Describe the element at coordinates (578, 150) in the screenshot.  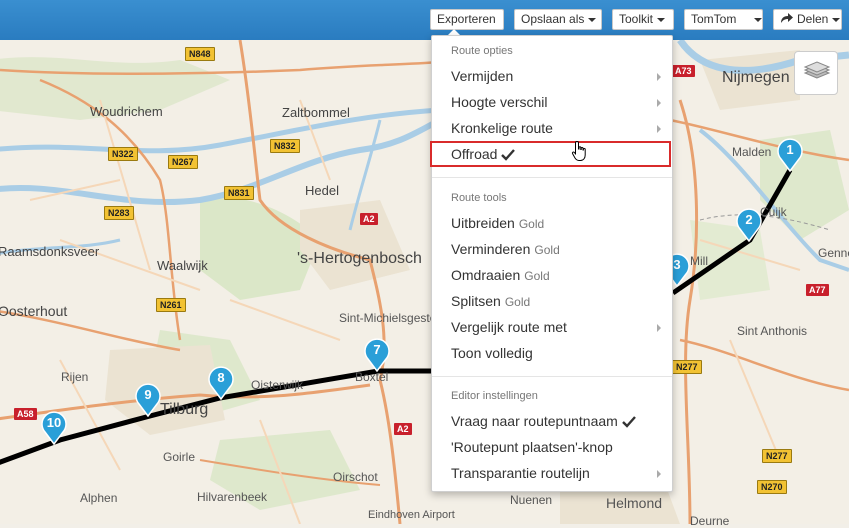
I see `hand-cursor-icon` at that location.